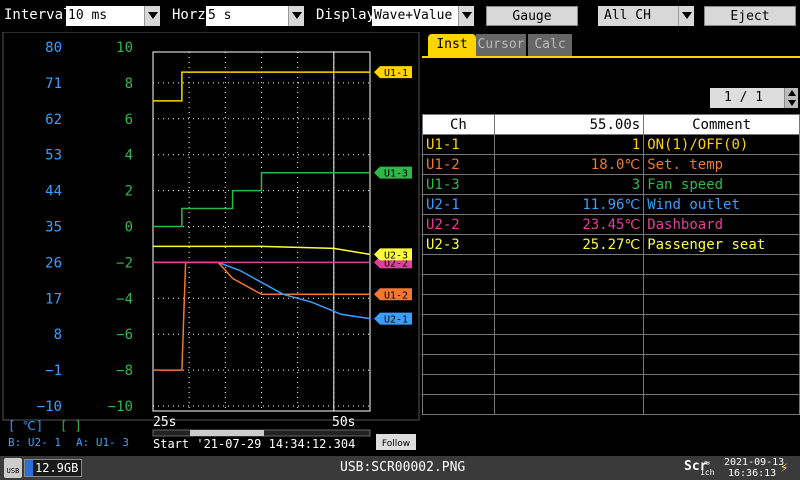 This screenshot has width=800, height=480. I want to click on tab-calc: Calc, so click(550, 45).